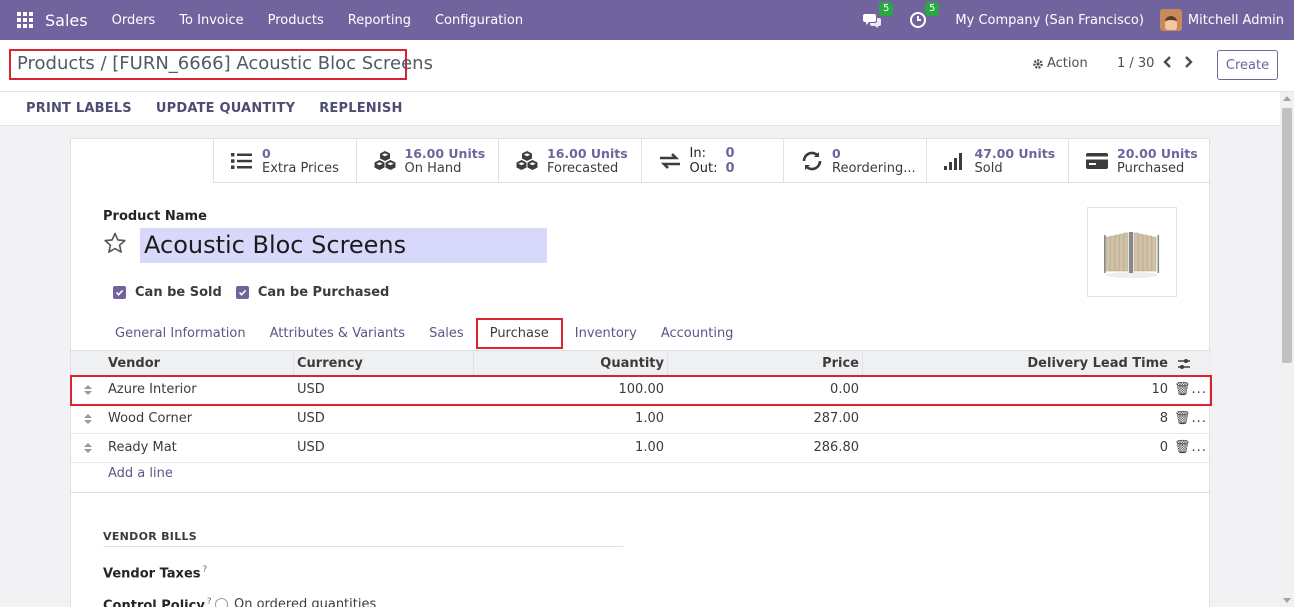 Image resolution: width=1294 pixels, height=607 pixels. I want to click on tab-inventory: Inventory, so click(606, 333).